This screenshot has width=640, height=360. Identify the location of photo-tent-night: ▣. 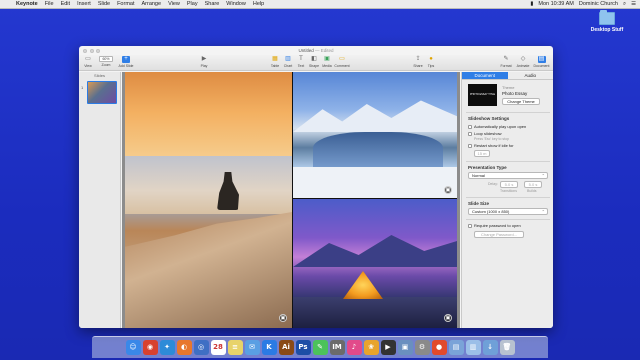
(375, 263).